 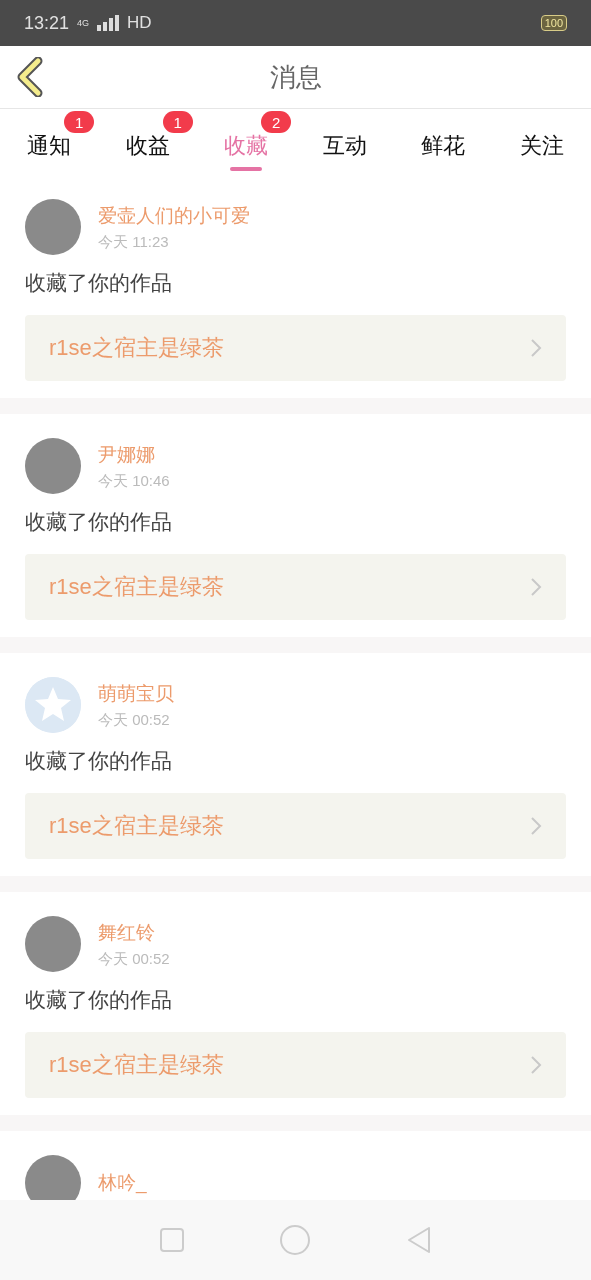 What do you see at coordinates (443, 140) in the screenshot?
I see `tab: 鲜花` at bounding box center [443, 140].